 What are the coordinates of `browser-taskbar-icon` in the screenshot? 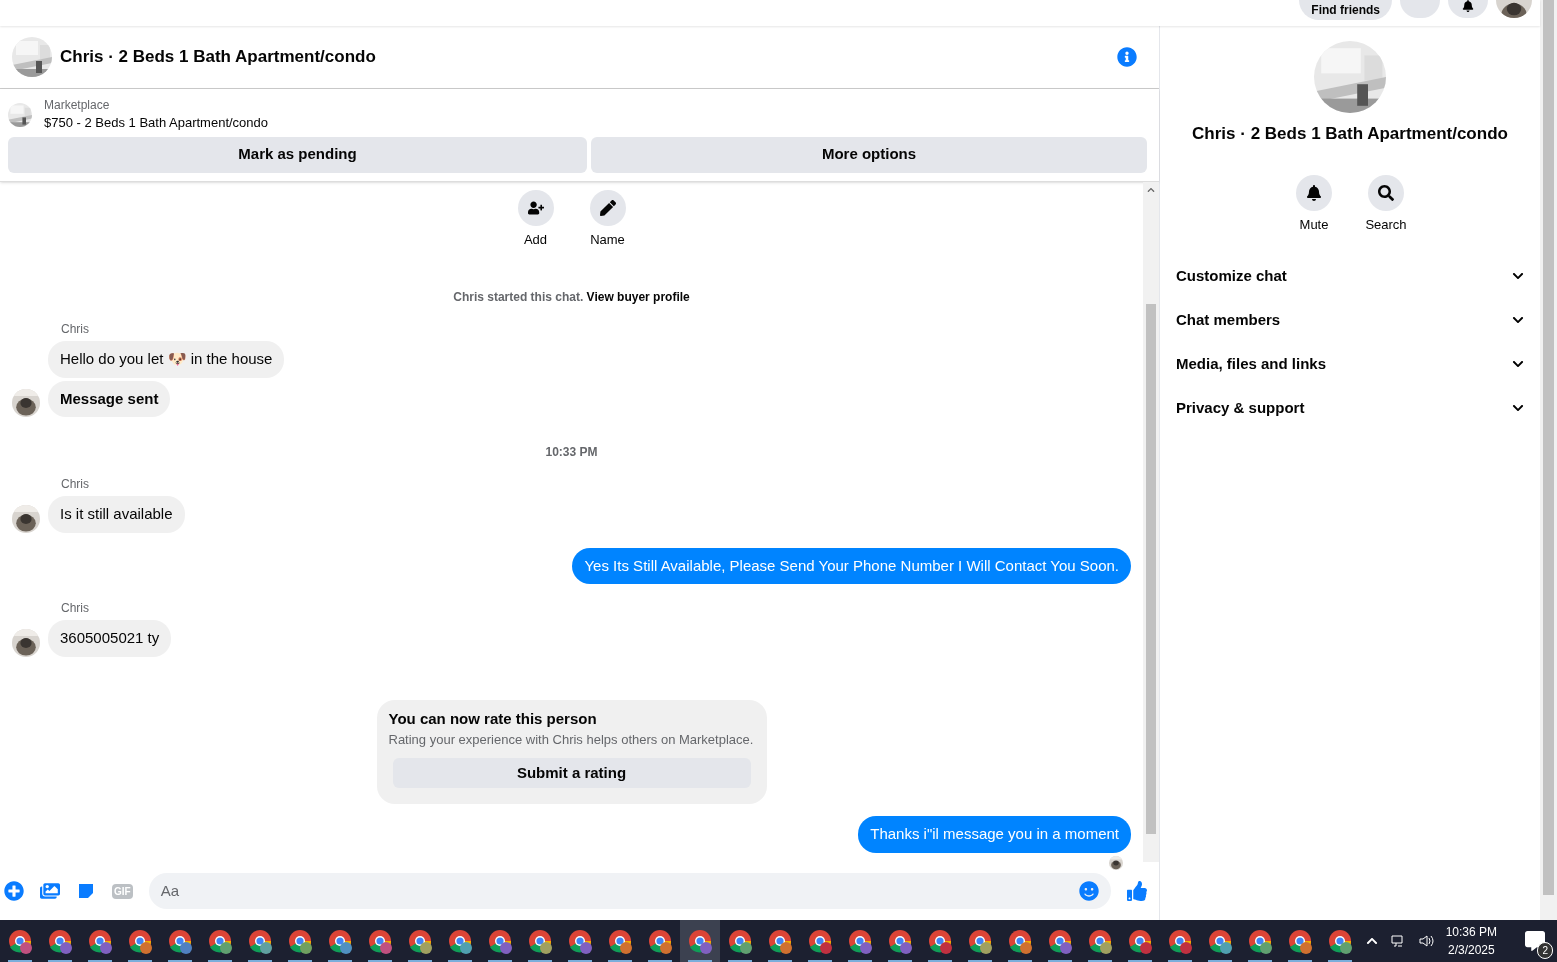 It's located at (700, 941).